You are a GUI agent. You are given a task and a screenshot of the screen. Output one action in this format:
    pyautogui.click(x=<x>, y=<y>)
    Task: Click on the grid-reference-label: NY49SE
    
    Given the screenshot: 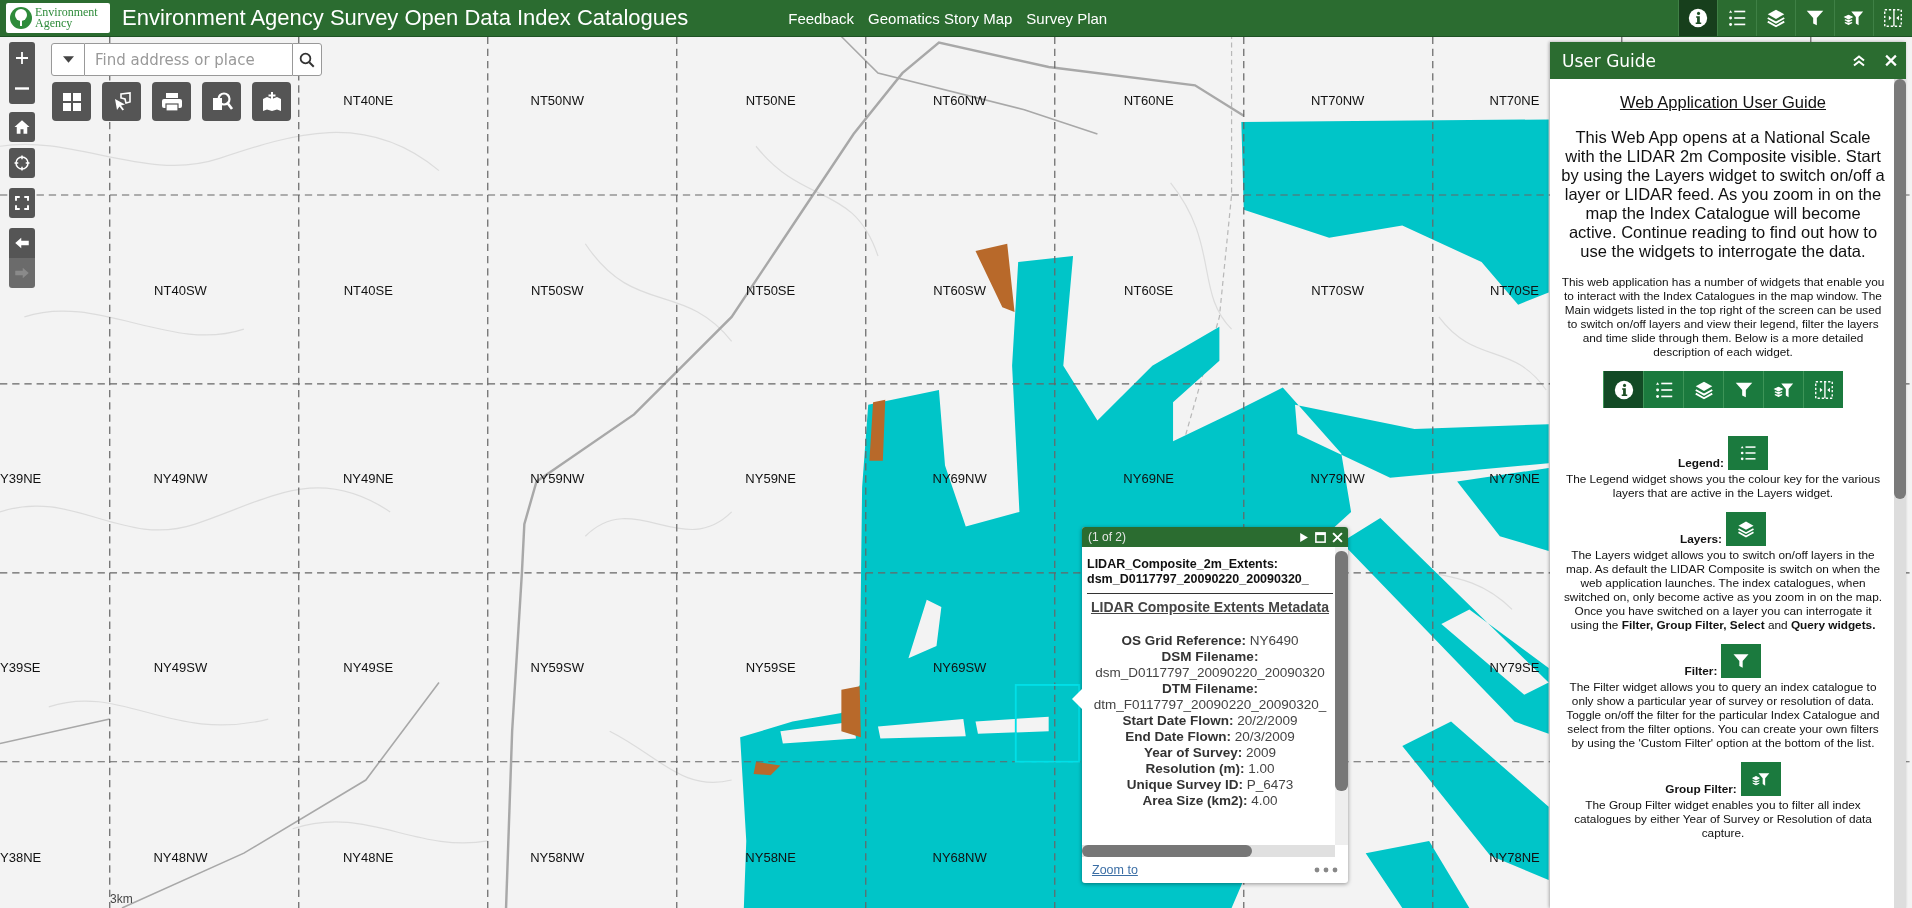 What is the action you would take?
    pyautogui.click(x=368, y=667)
    